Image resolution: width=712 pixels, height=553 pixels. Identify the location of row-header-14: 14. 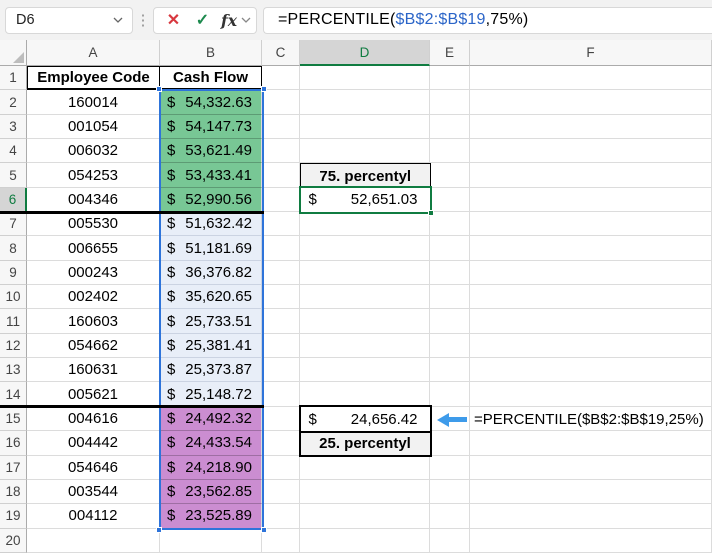
(13, 394).